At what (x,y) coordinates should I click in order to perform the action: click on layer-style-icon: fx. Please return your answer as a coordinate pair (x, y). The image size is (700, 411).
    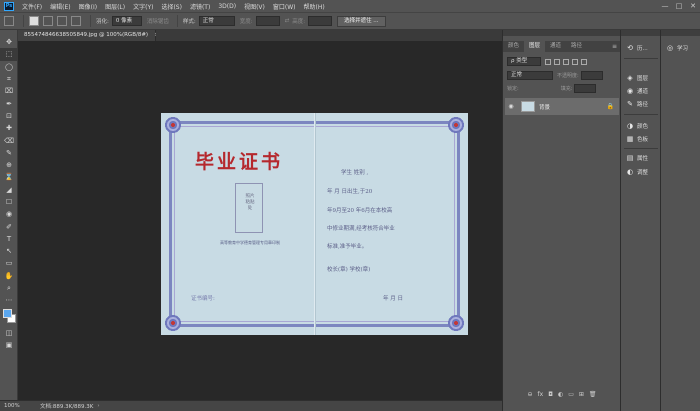
    Looking at the image, I should click on (541, 394).